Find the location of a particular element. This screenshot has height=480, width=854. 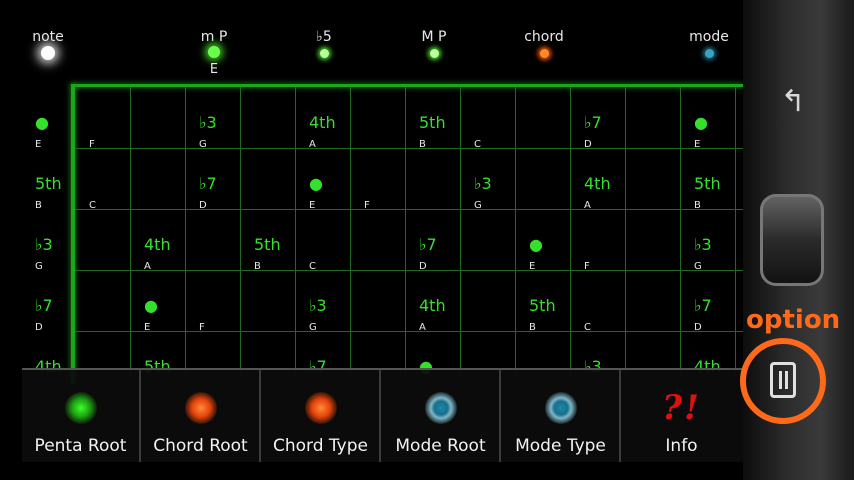

menu-icon is located at coordinates (783, 380).